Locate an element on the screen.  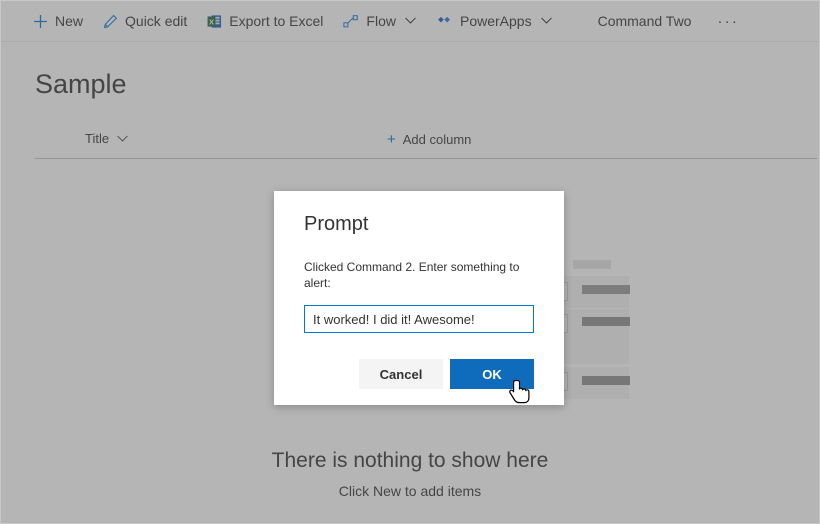
dialog-button-row: Cancel OK is located at coordinates (419, 374).